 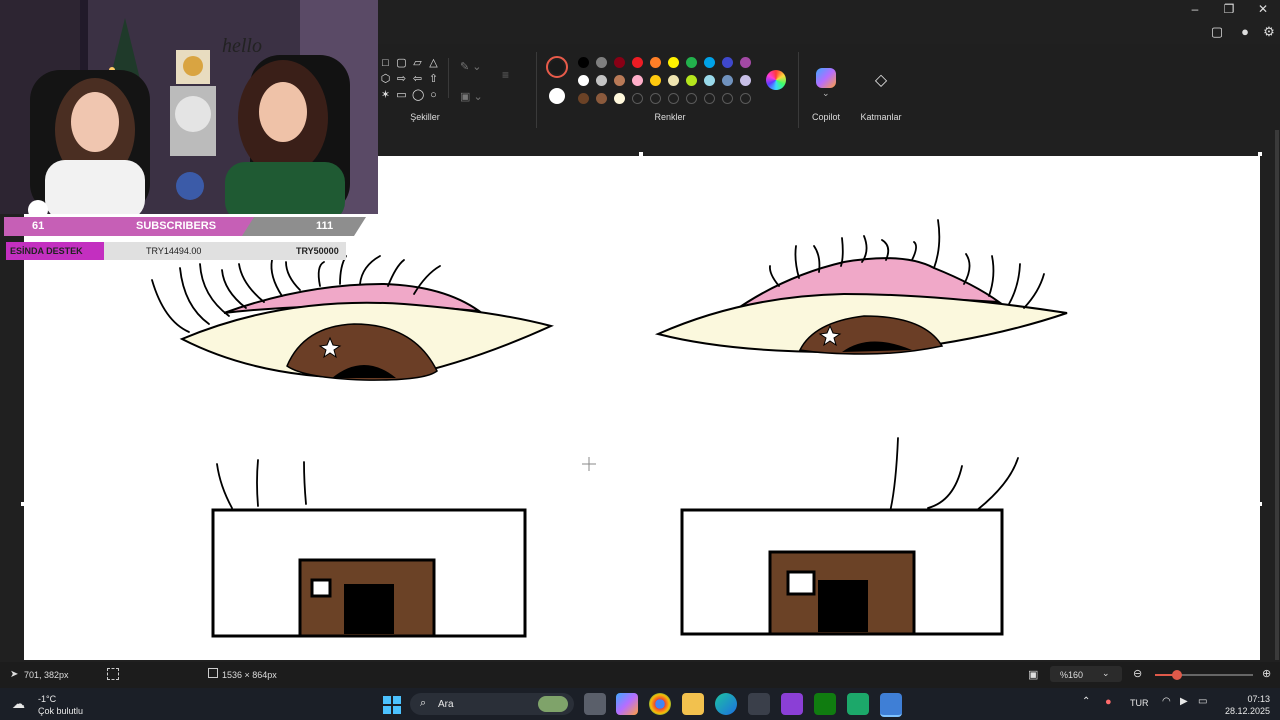 I want to click on task-view-icon, so click(x=595, y=704).